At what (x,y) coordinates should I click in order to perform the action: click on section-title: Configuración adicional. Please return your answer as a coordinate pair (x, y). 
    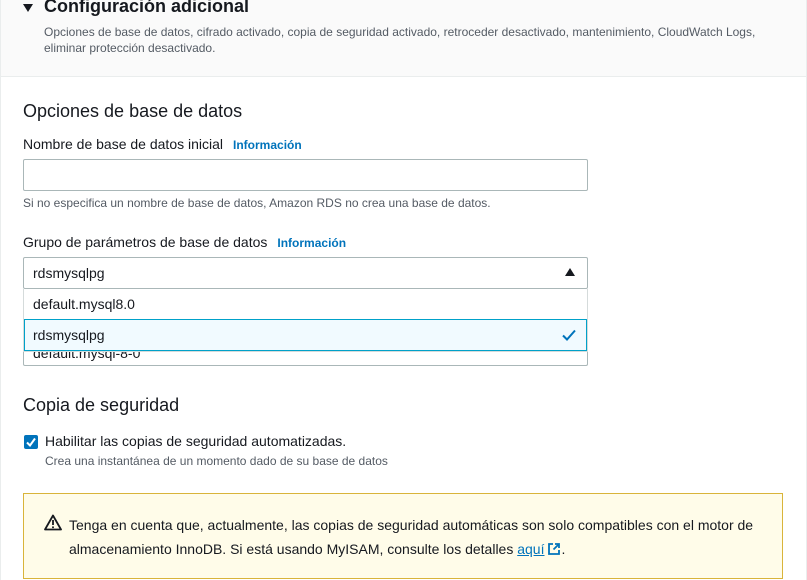
    Looking at the image, I should click on (147, 8).